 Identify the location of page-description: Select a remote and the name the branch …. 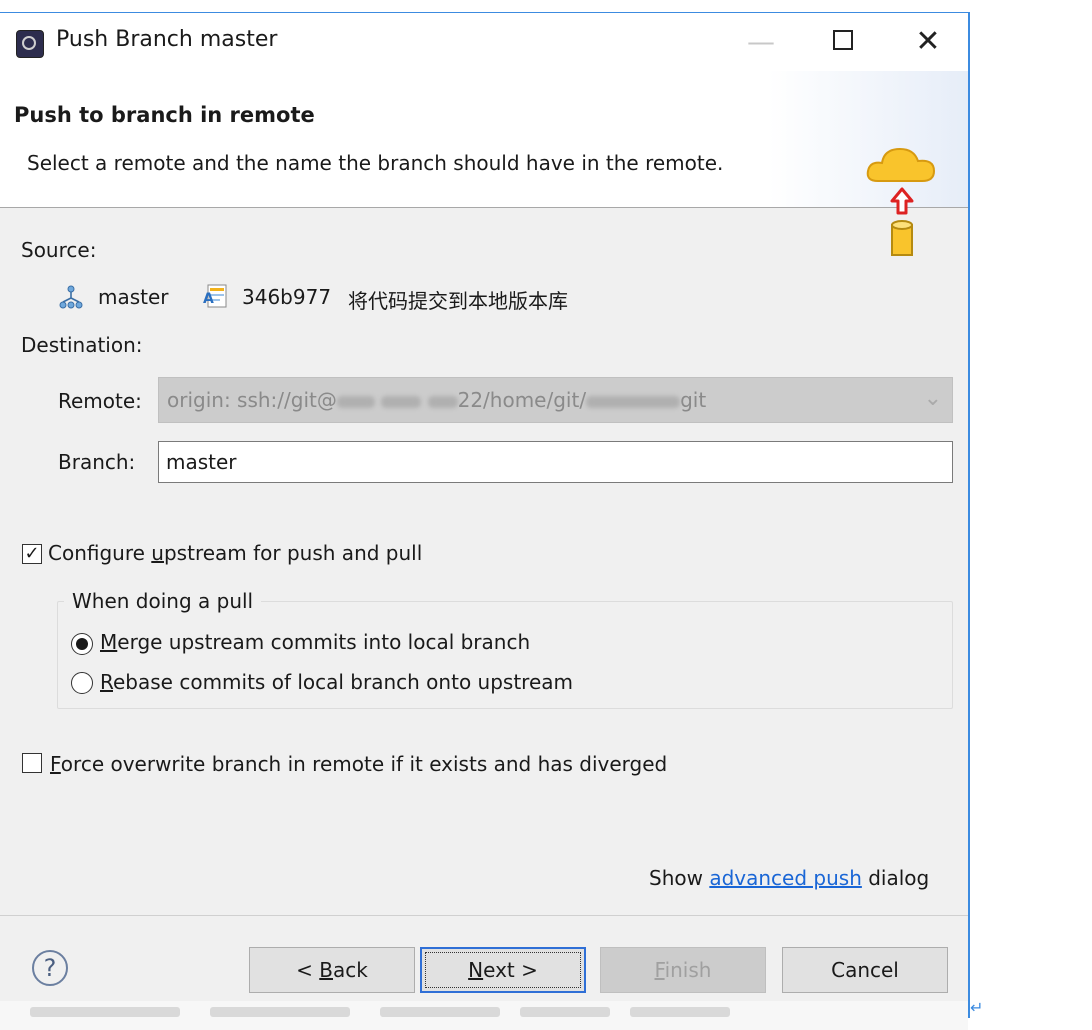
(375, 163).